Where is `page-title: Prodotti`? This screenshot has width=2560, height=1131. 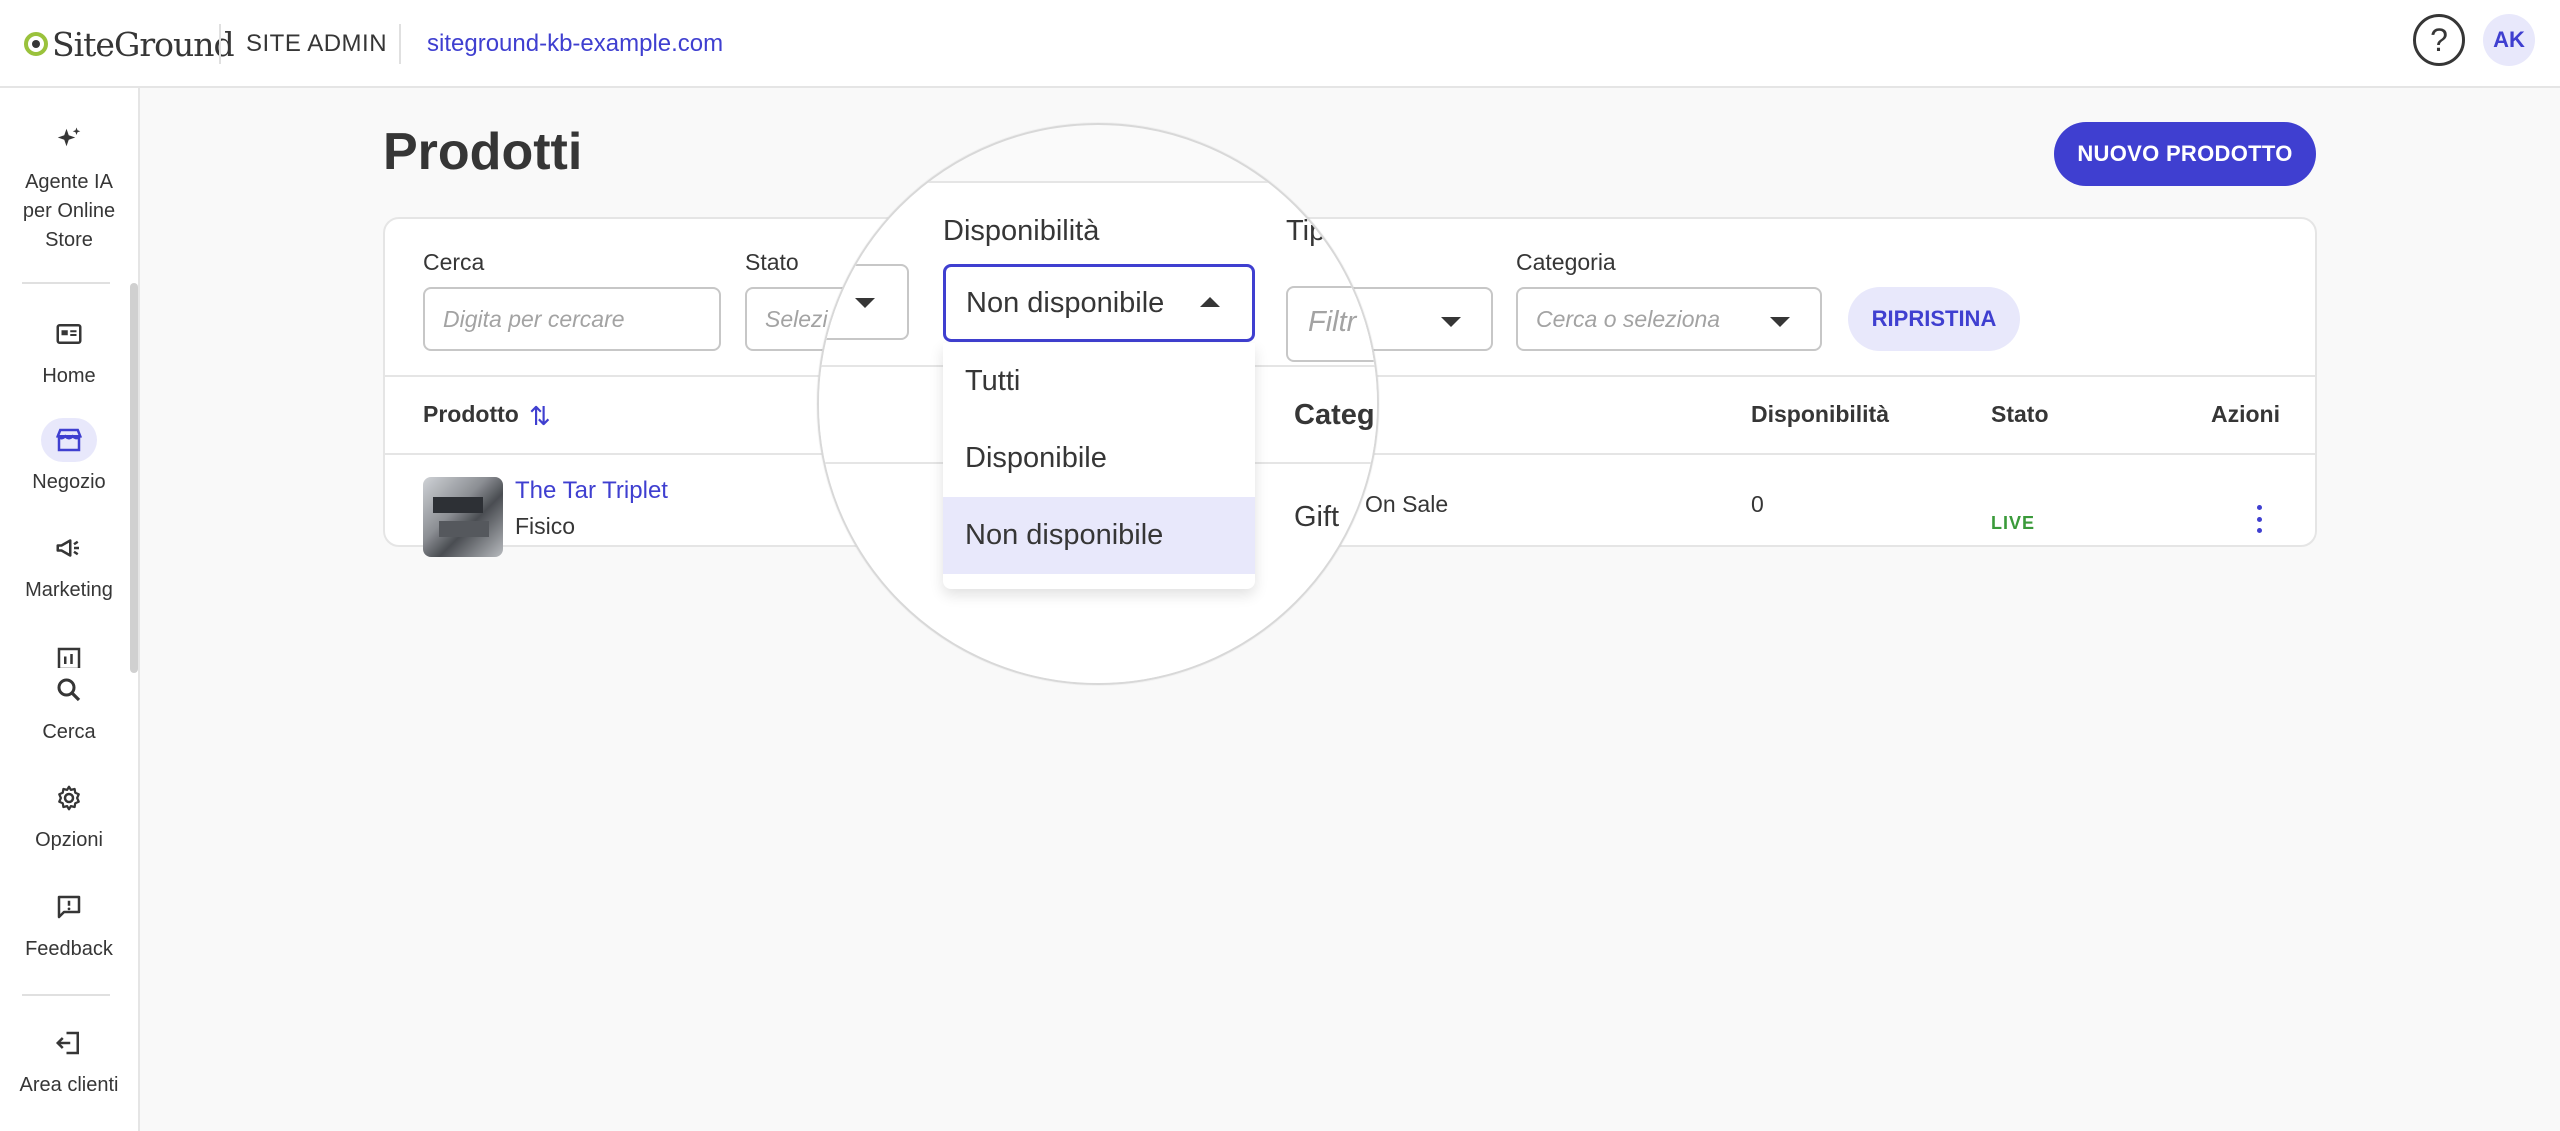
page-title: Prodotti is located at coordinates (483, 152).